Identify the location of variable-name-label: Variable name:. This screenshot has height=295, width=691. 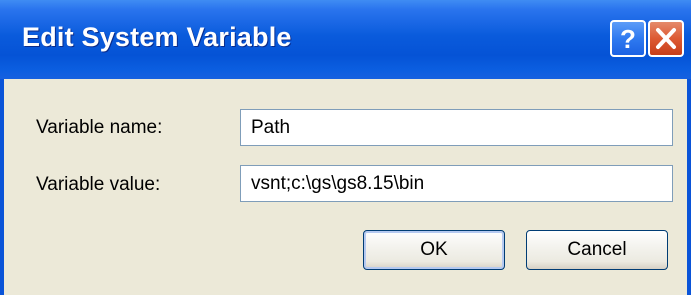
(99, 127).